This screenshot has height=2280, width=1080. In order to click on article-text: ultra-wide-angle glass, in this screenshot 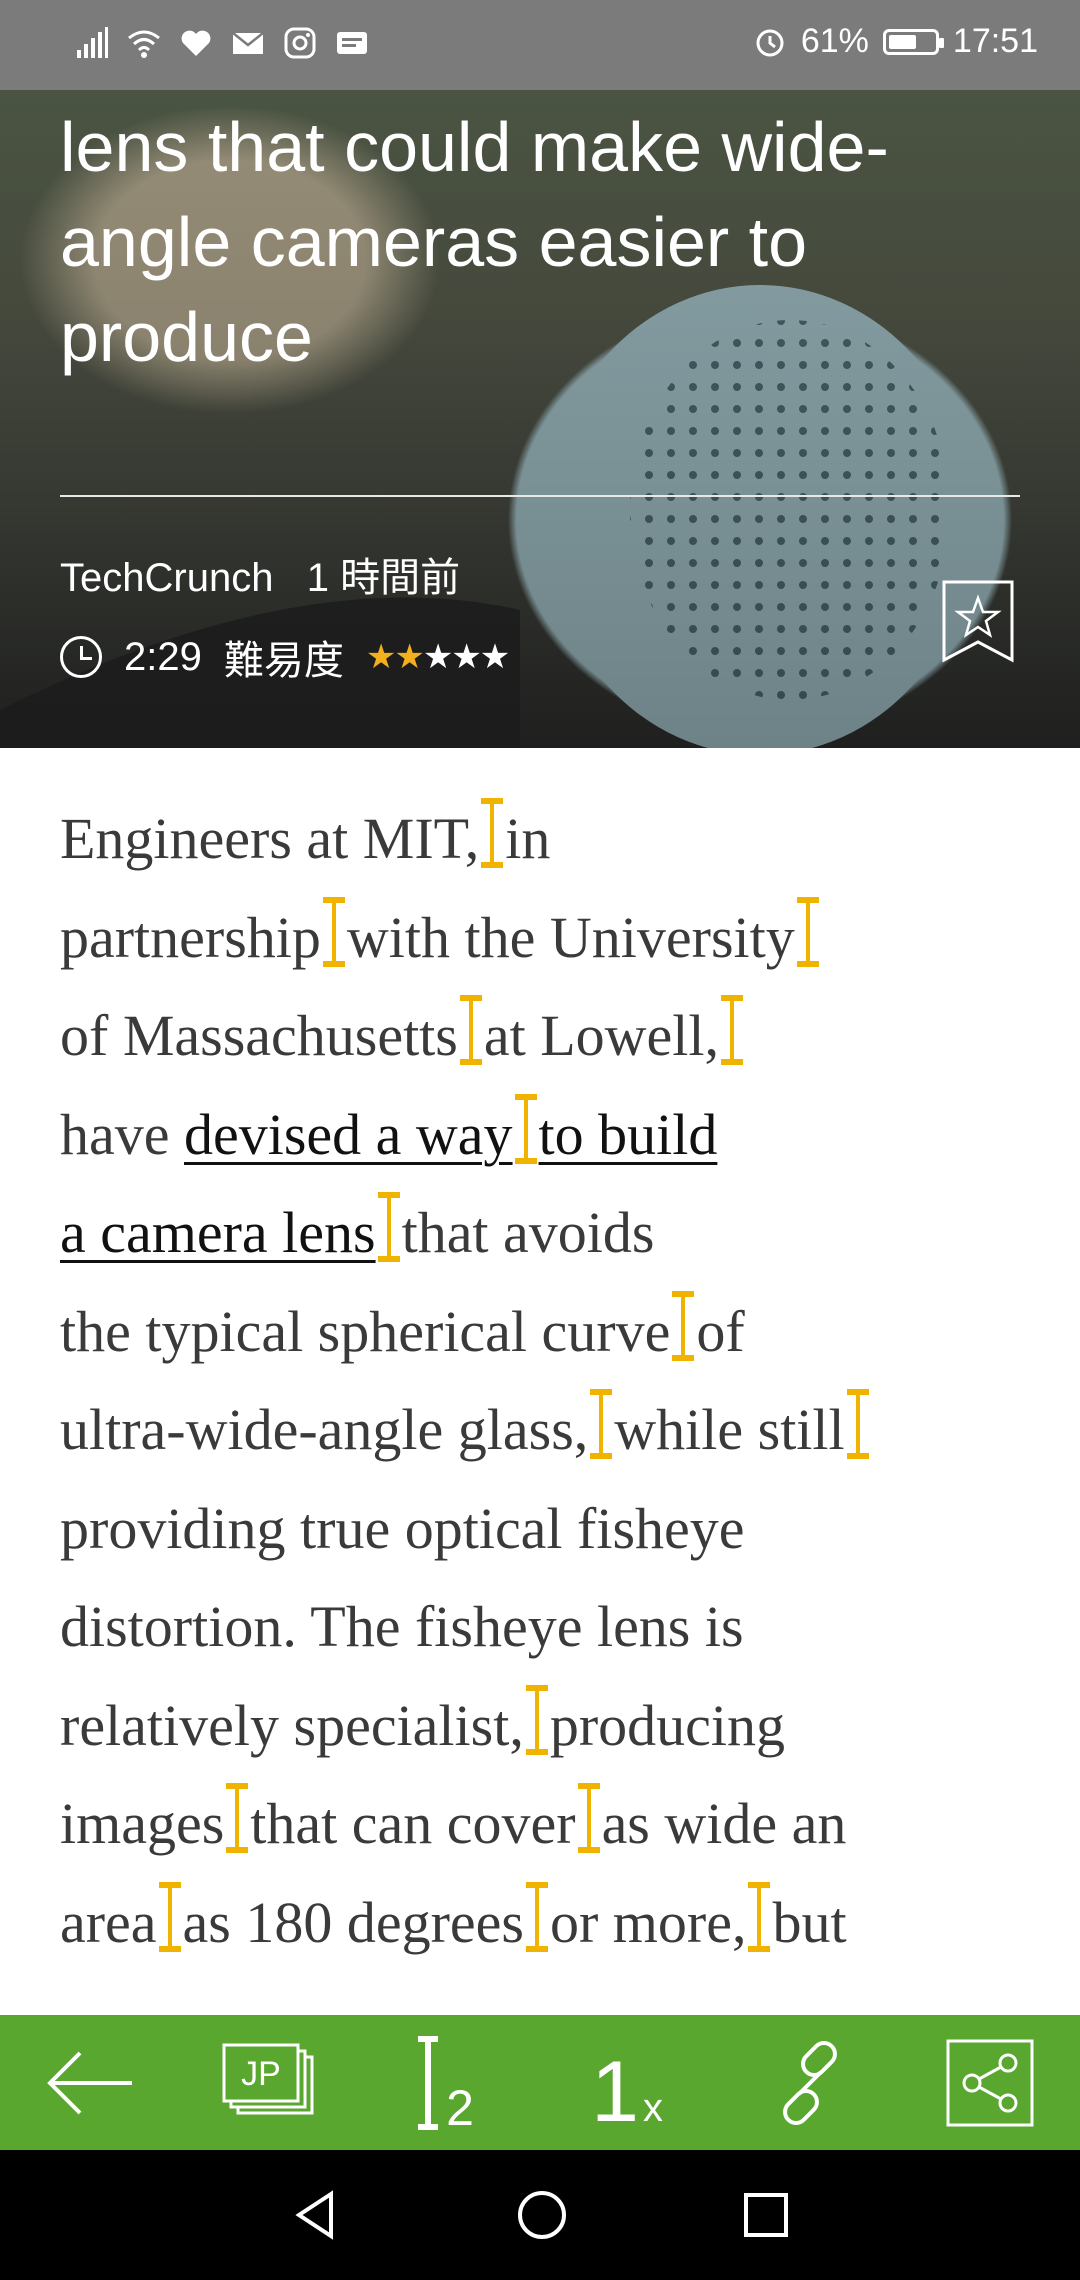, I will do `click(324, 1429)`.